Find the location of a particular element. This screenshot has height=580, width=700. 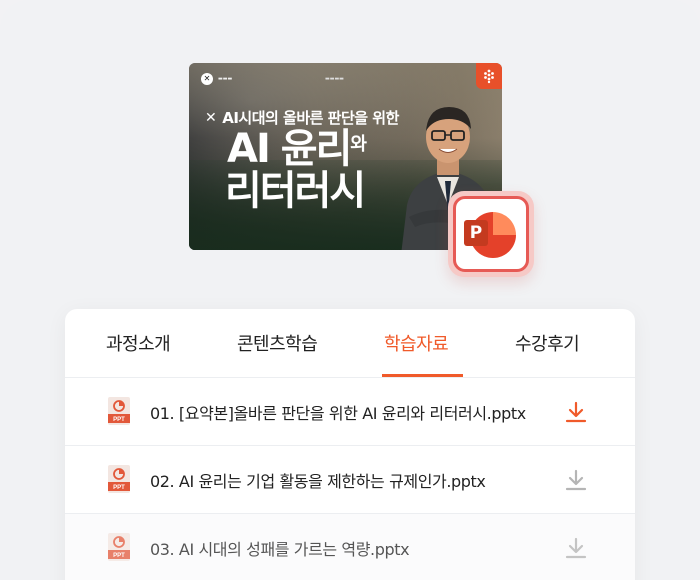

thumbnail-headline: ✕ AI시대의 올바른 판단을 위한 is located at coordinates (302, 117).